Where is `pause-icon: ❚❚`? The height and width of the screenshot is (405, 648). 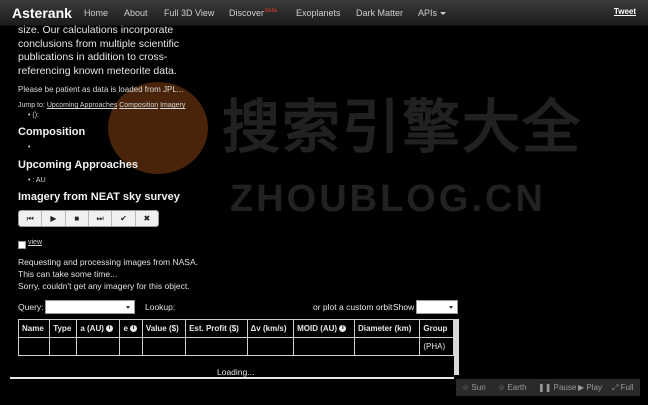 pause-icon: ❚❚ is located at coordinates (545, 387).